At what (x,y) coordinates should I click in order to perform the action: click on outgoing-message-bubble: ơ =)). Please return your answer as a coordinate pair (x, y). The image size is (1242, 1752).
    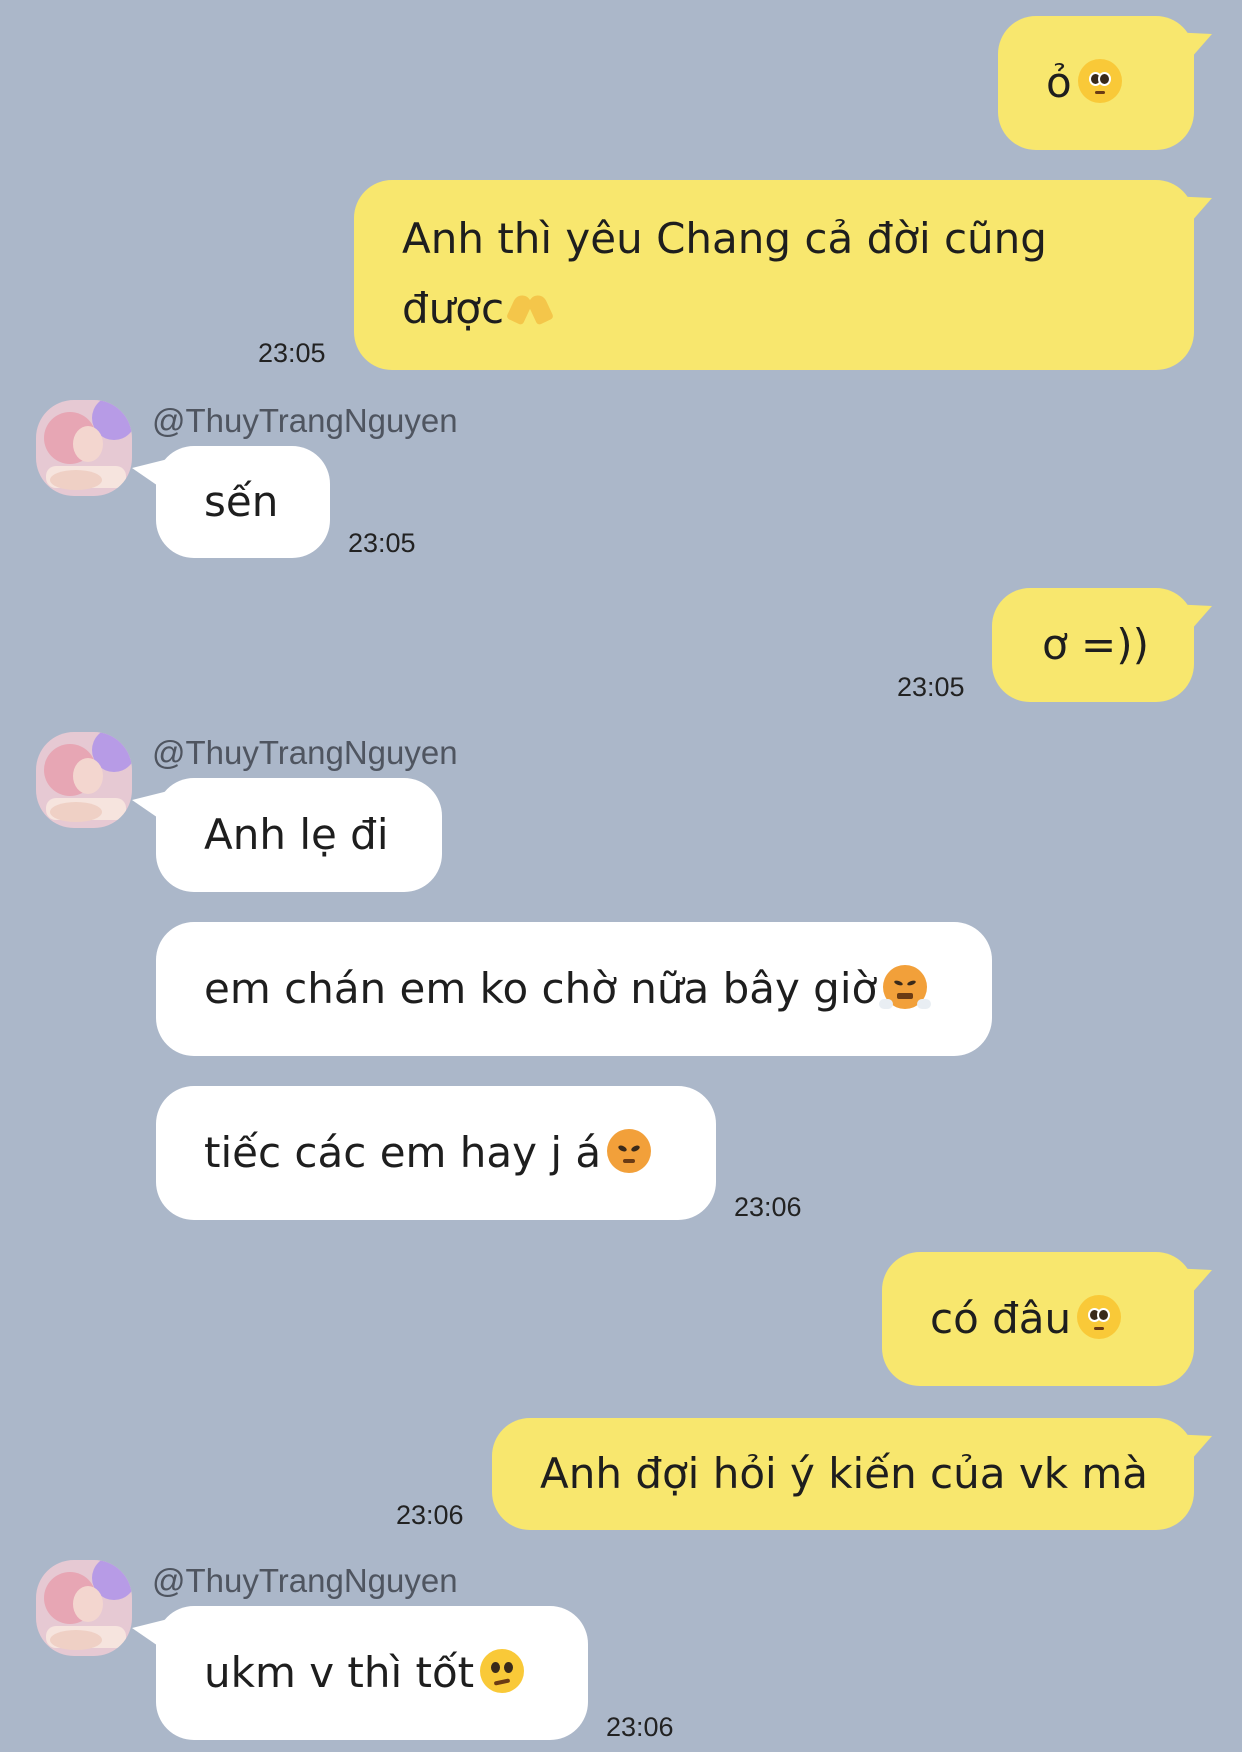
    Looking at the image, I should click on (1093, 645).